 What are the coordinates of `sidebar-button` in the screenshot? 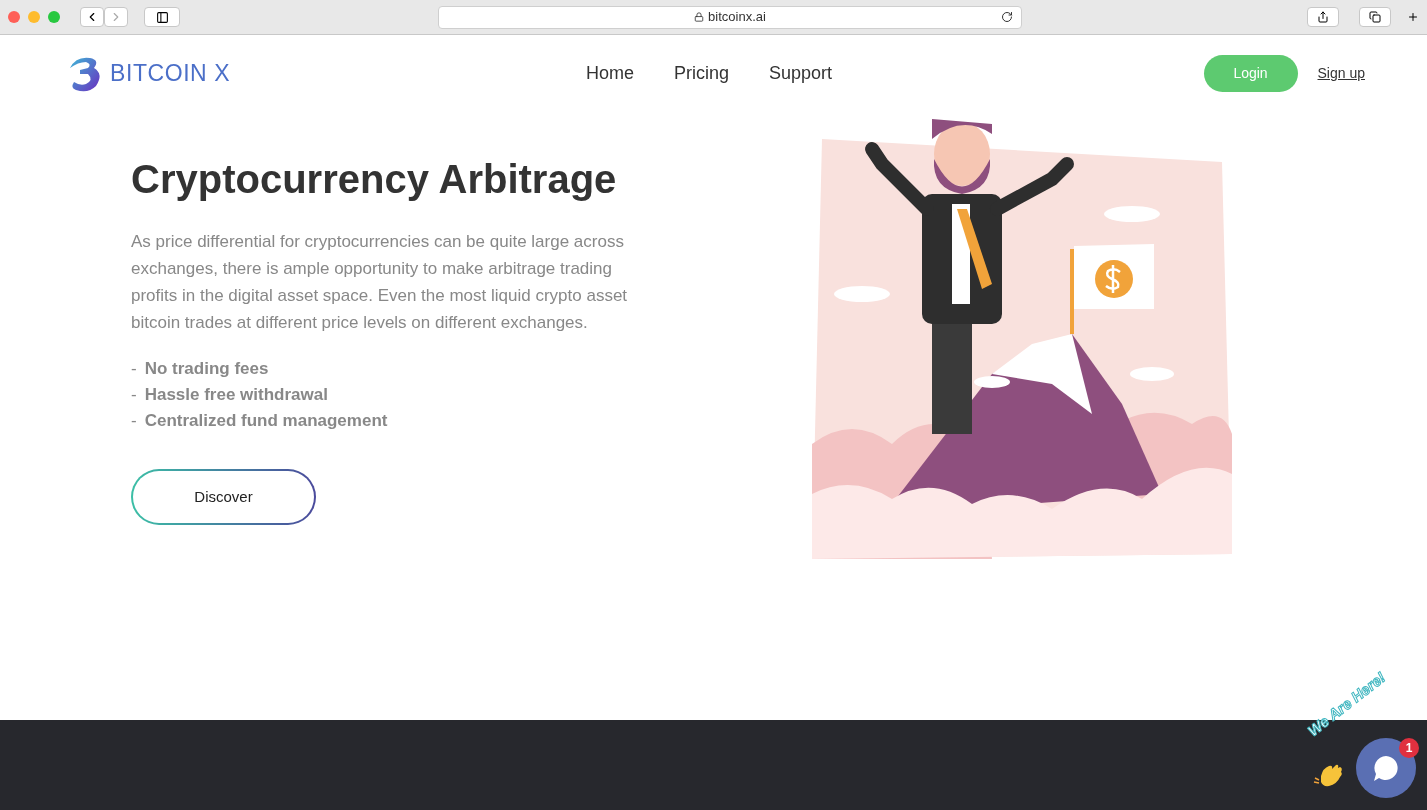 It's located at (162, 17).